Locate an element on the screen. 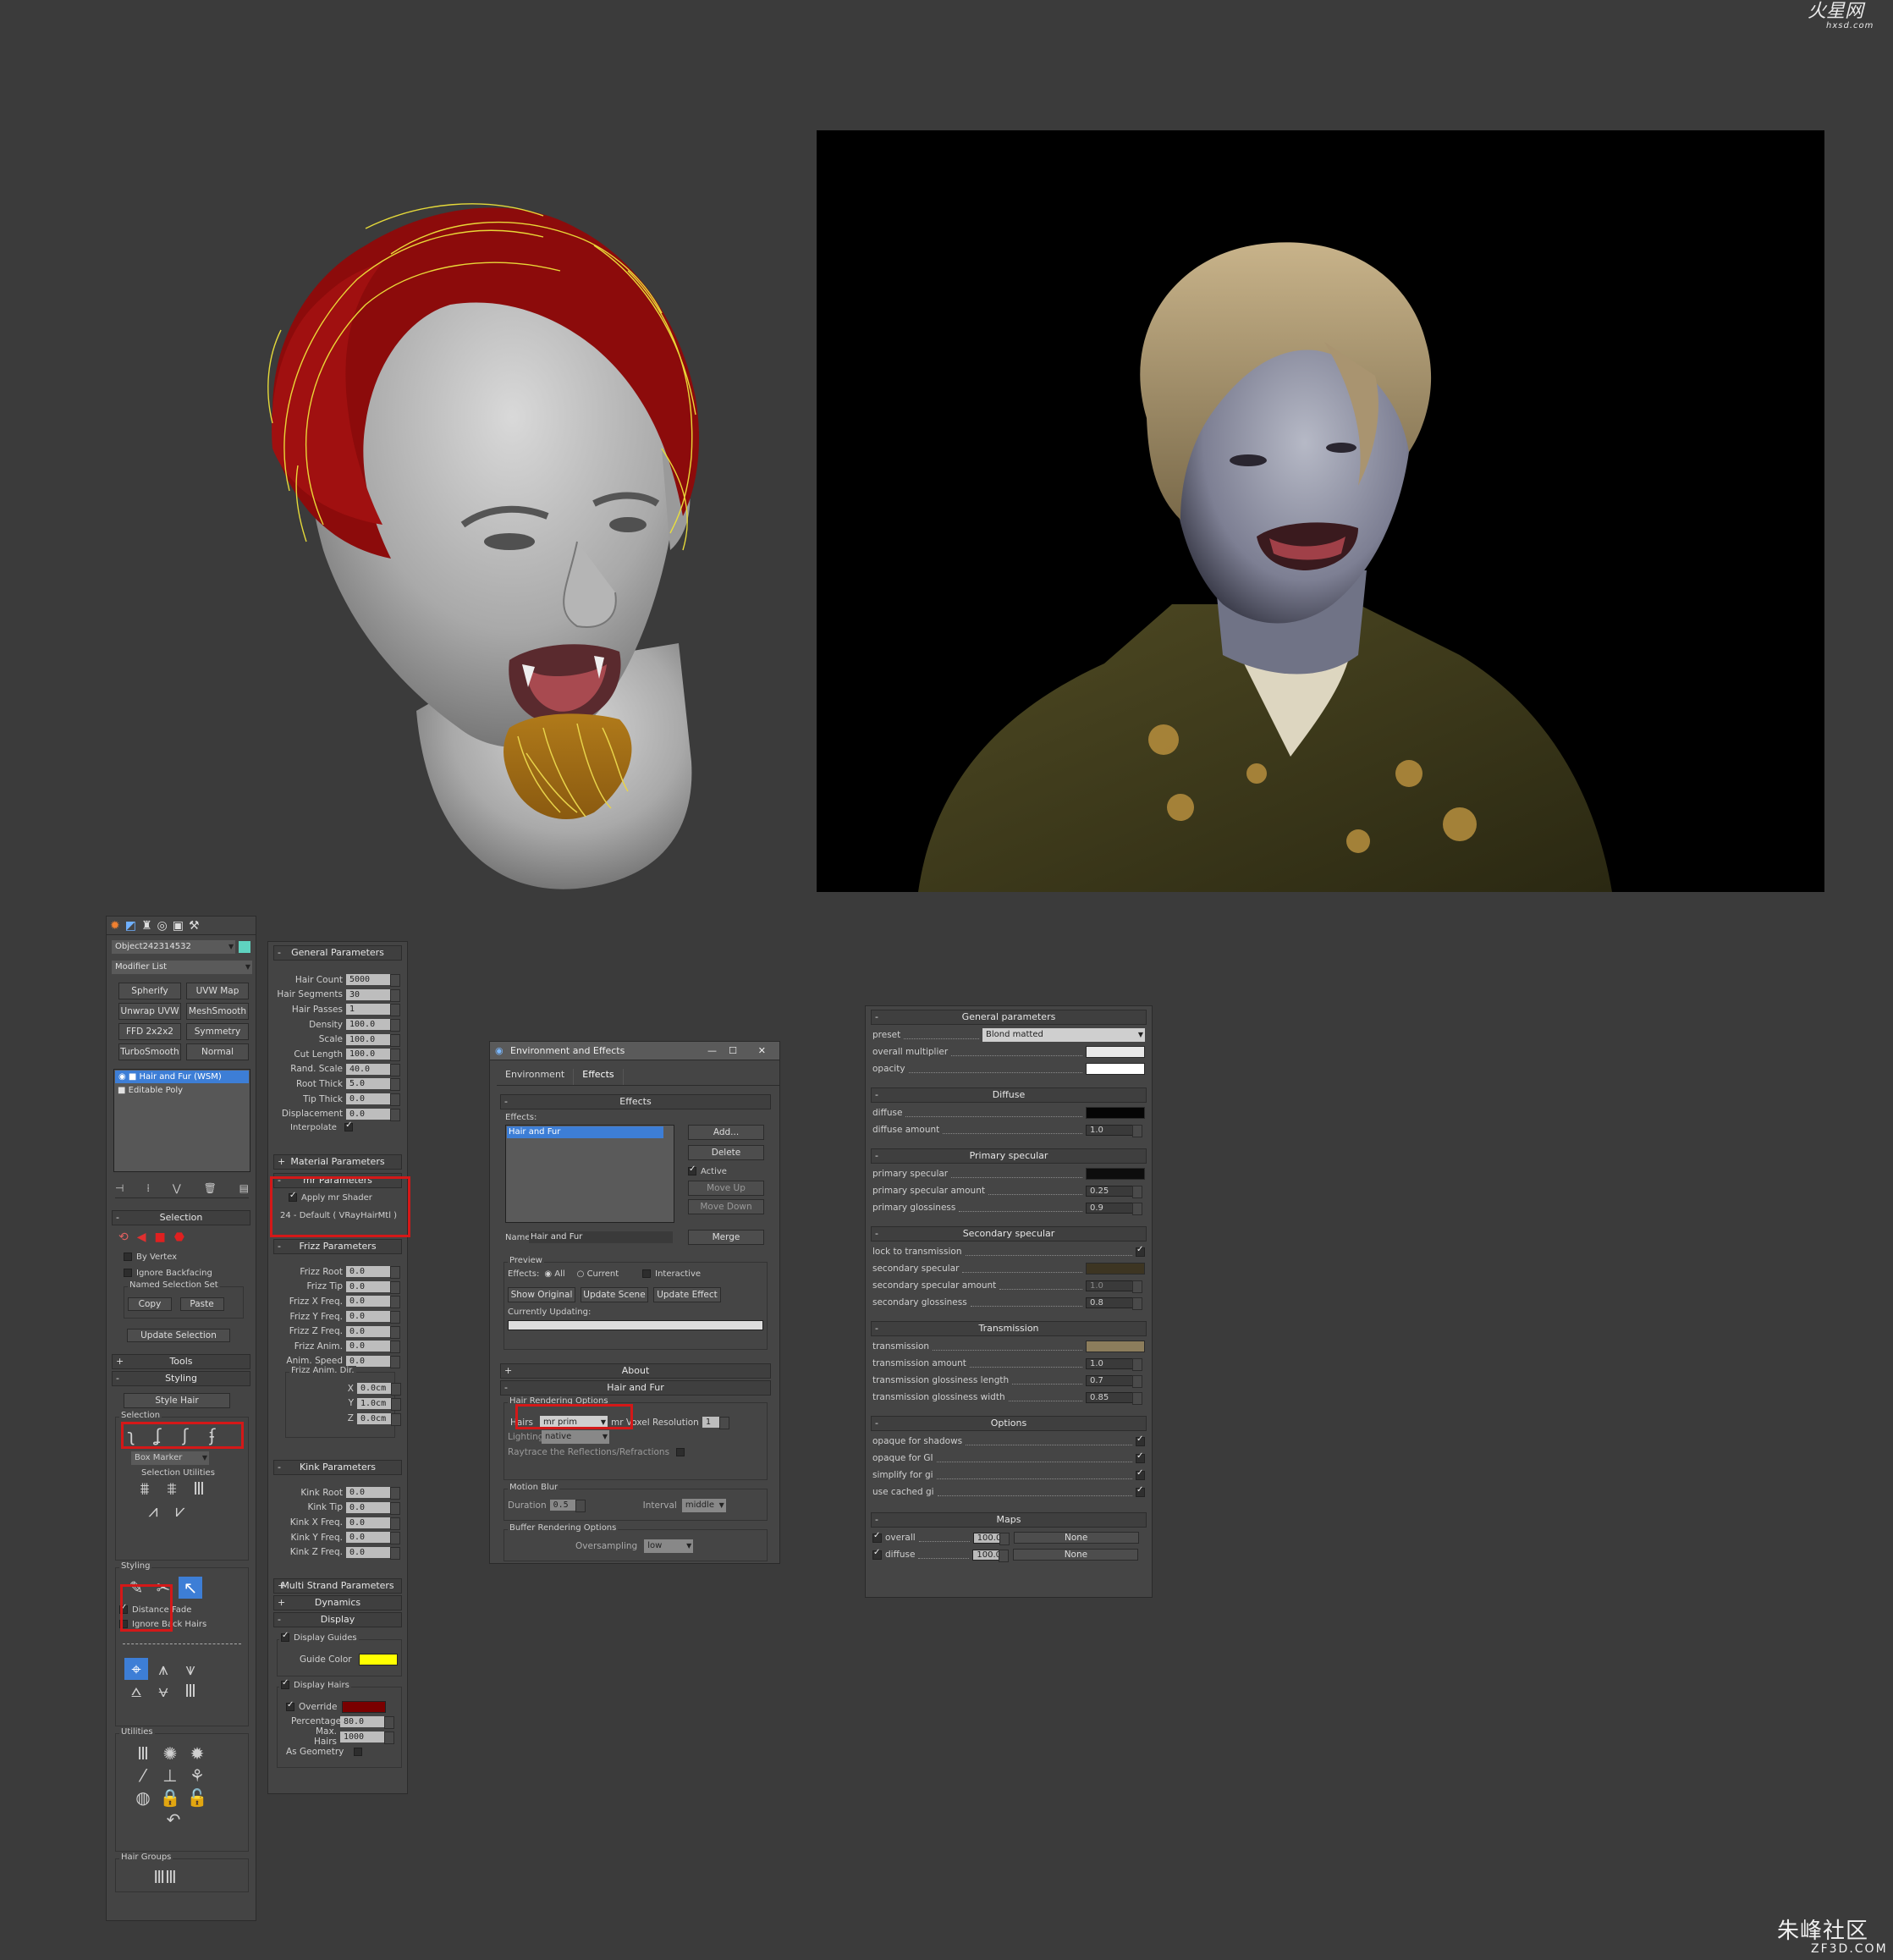  lock-icon: 🔒 is located at coordinates (170, 1798).